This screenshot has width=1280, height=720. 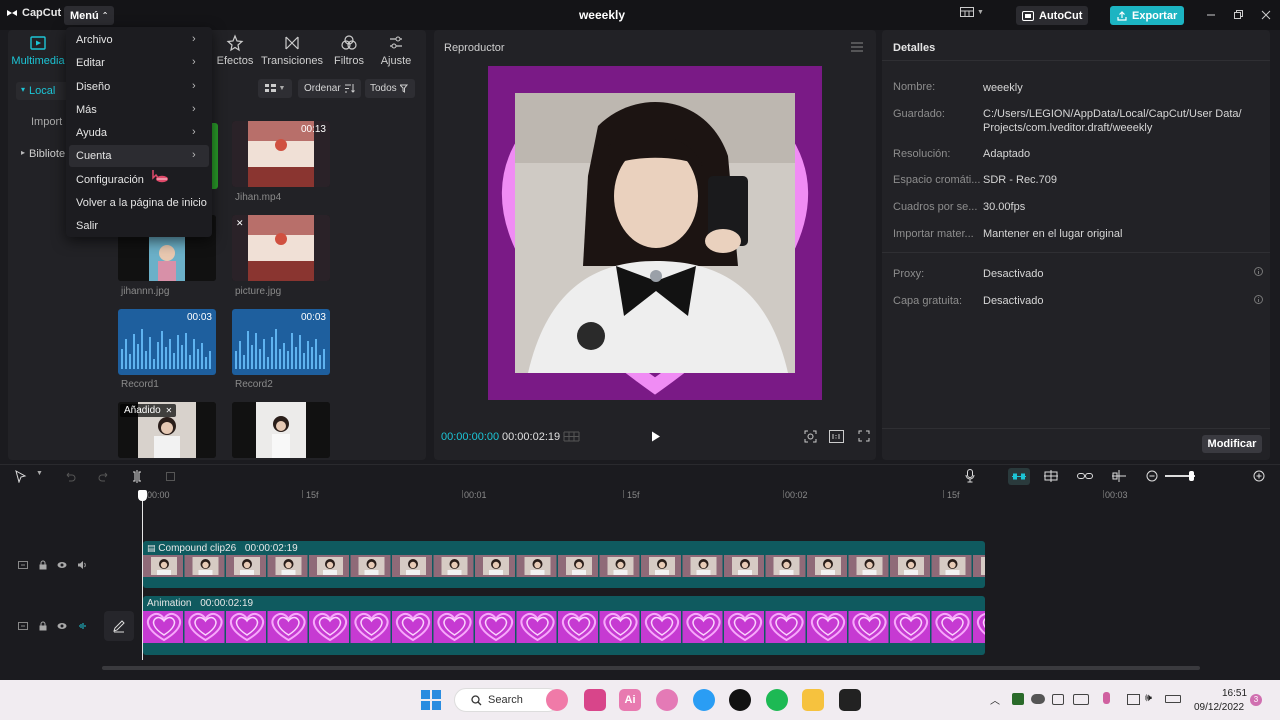 I want to click on tiktok-icon, so click(x=740, y=700).